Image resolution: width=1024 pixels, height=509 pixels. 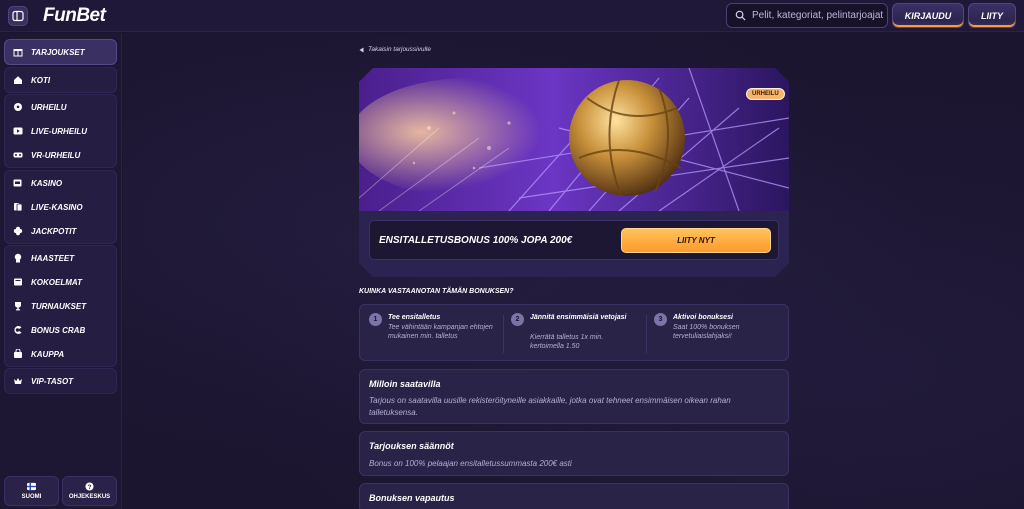 I want to click on trophy-icon, so click(x=18, y=306).